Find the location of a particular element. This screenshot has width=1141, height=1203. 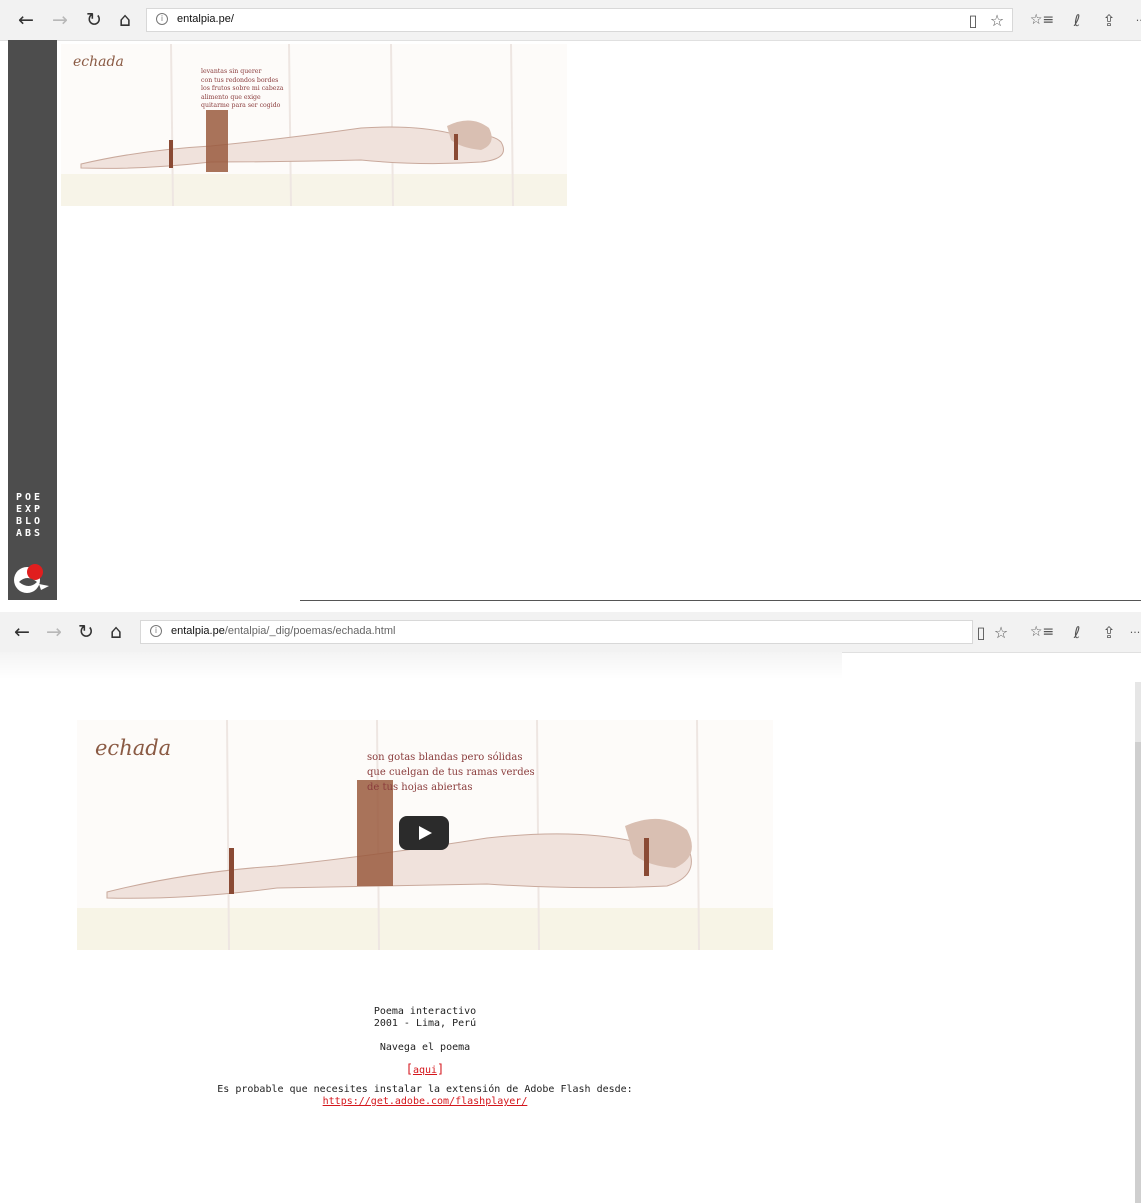

info-line-date: 2001 - Lima, Perú is located at coordinates (425, 1023).